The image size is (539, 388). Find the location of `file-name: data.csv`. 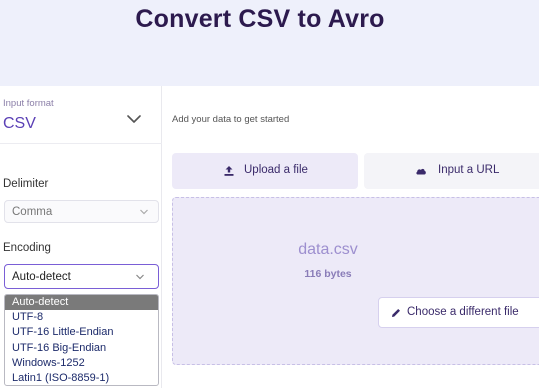

file-name: data.csv is located at coordinates (328, 249).